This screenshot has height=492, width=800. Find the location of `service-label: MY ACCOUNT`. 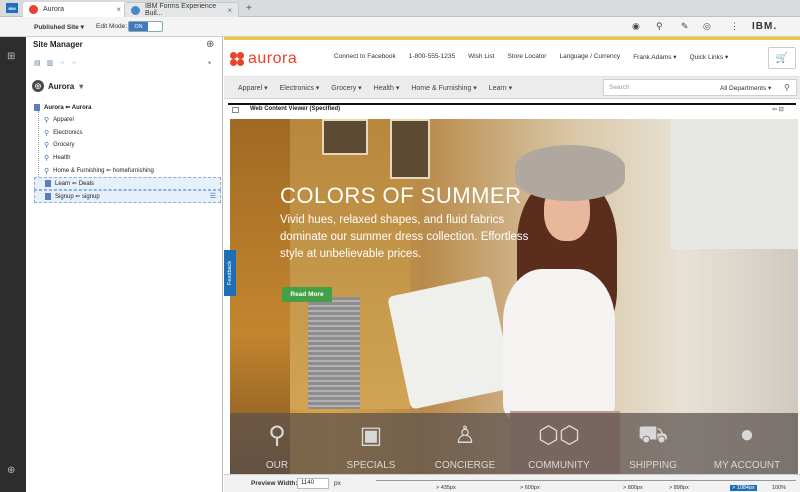

service-label: MY ACCOUNT is located at coordinates (747, 465).